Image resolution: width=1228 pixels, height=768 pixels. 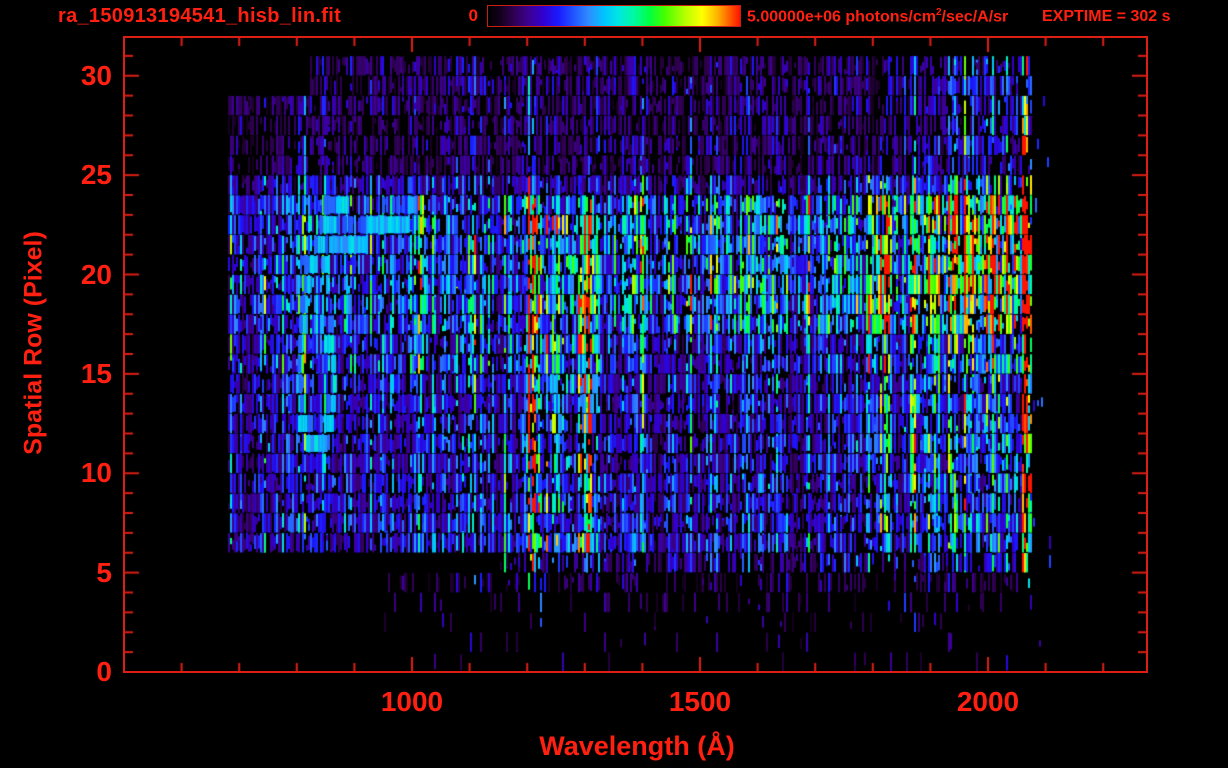 I want to click on plot-title: ra_150913194541_hisb_lin.fit, so click(x=200, y=16).